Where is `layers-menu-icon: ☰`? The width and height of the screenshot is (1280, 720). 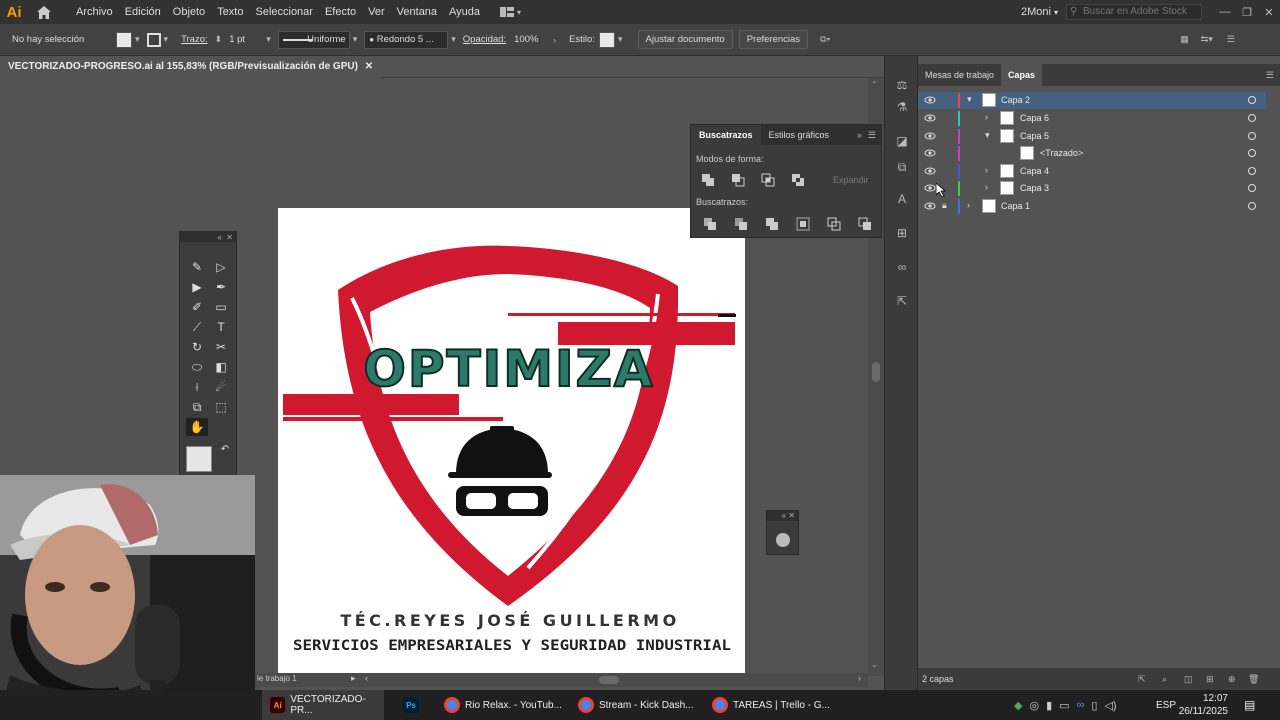
layers-menu-icon: ☰ is located at coordinates (1270, 75).